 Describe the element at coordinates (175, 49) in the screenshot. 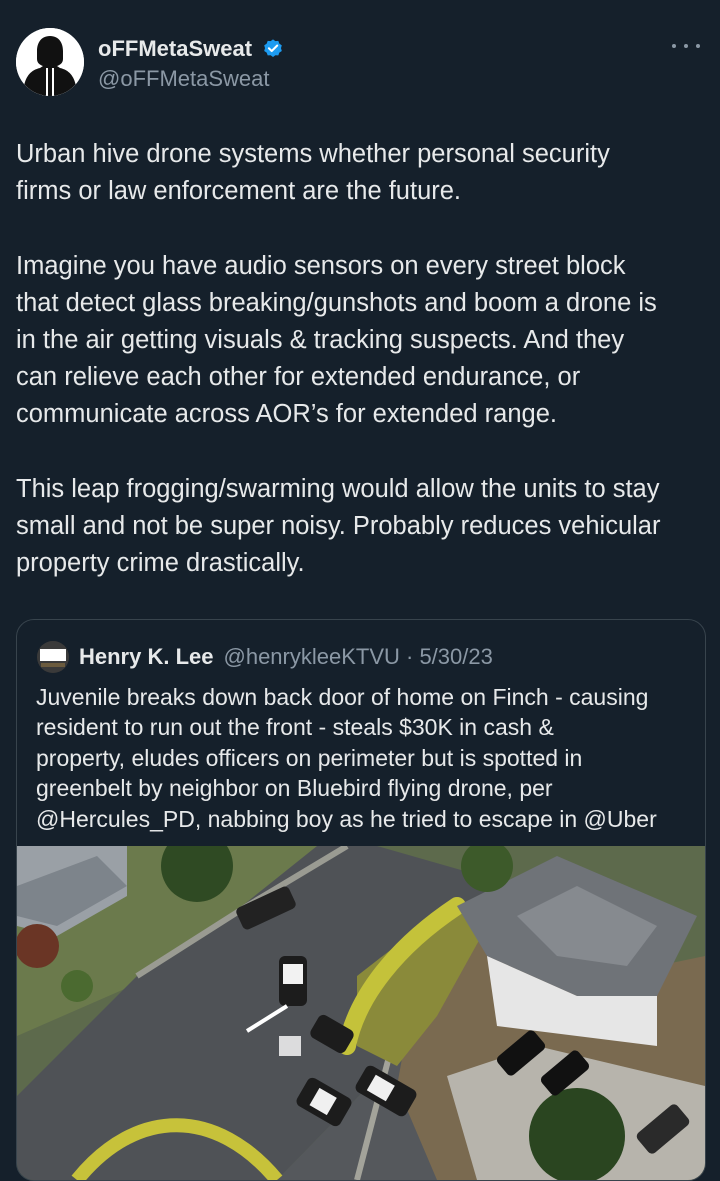

I see `author-display-name: oFFMetaSweat` at that location.